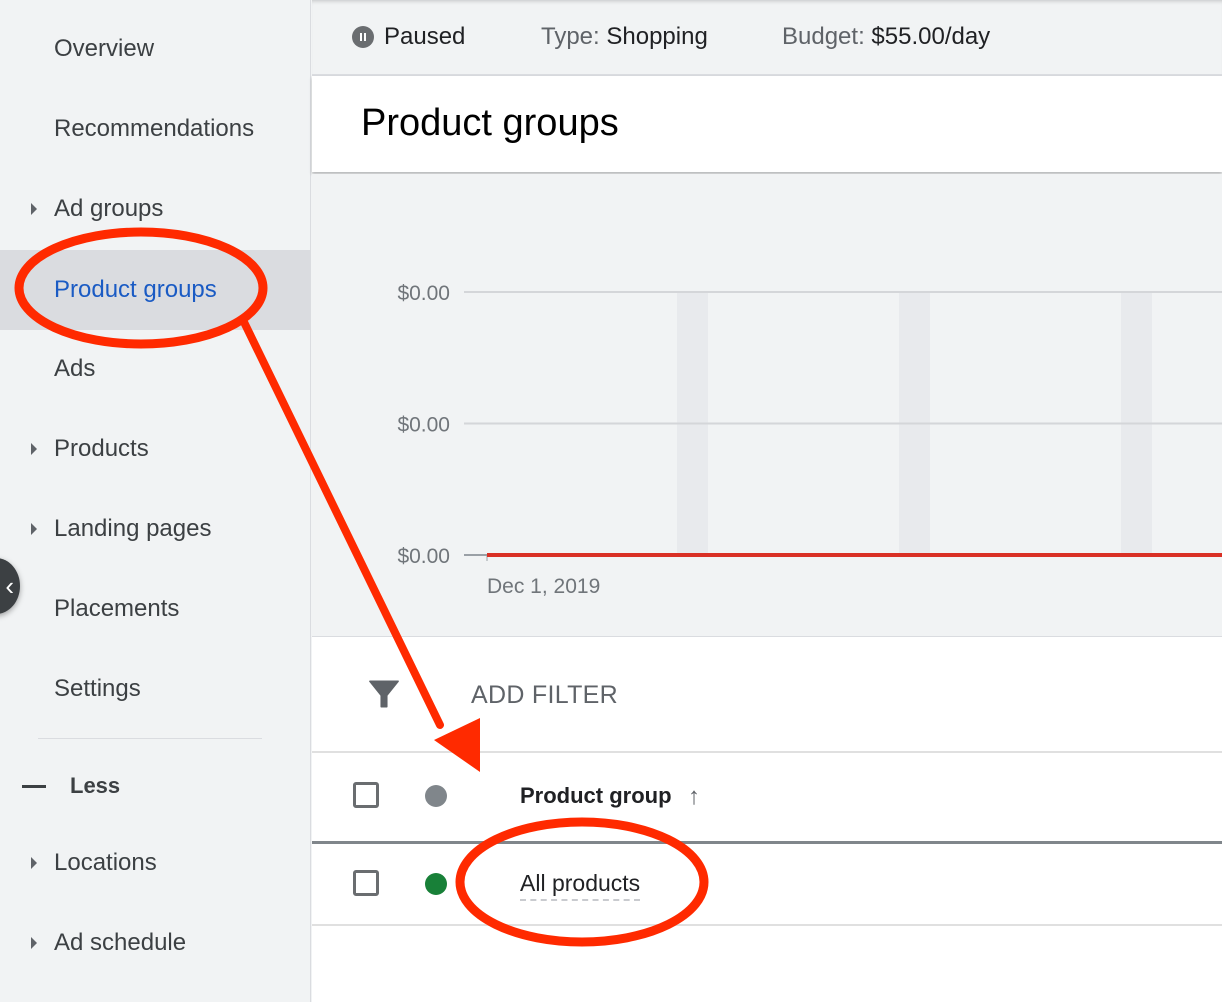 This screenshot has width=1222, height=1002. Describe the element at coordinates (694, 797) in the screenshot. I see `arrow-up-icon: ↑` at that location.